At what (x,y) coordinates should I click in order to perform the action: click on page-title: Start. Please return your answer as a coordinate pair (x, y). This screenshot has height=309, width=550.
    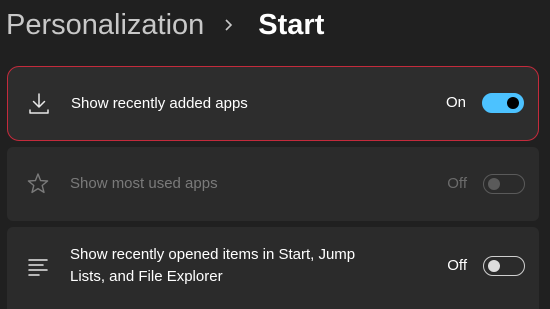
    Looking at the image, I should click on (291, 24).